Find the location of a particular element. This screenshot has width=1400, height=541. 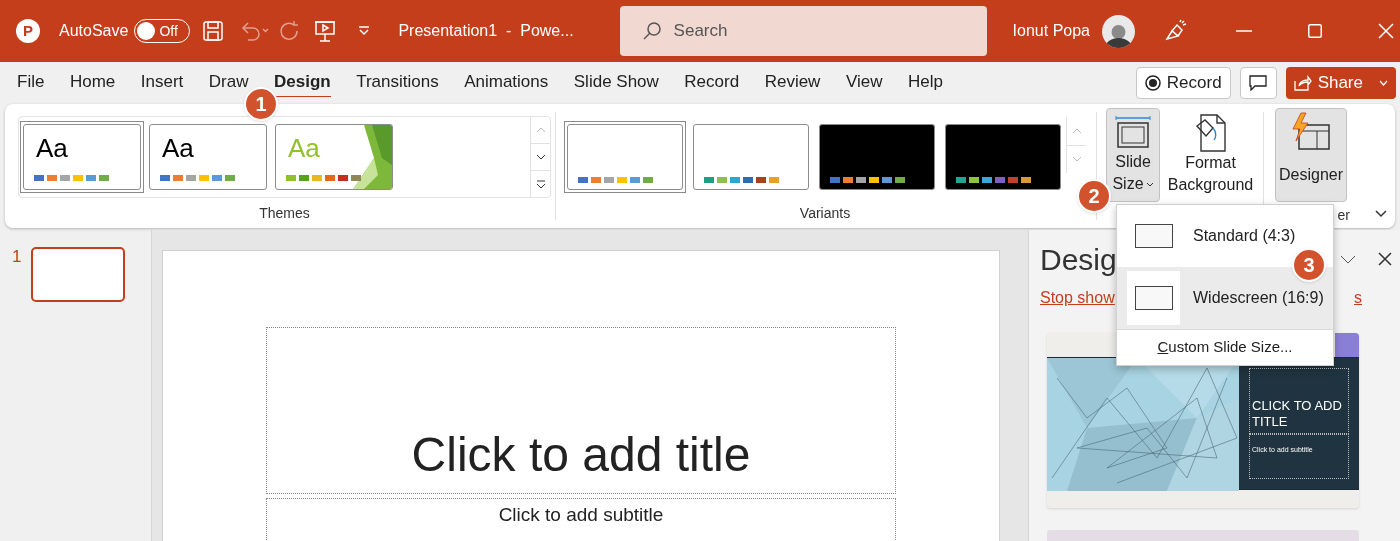

stop-showing-link: Stop show is located at coordinates (1077, 298).